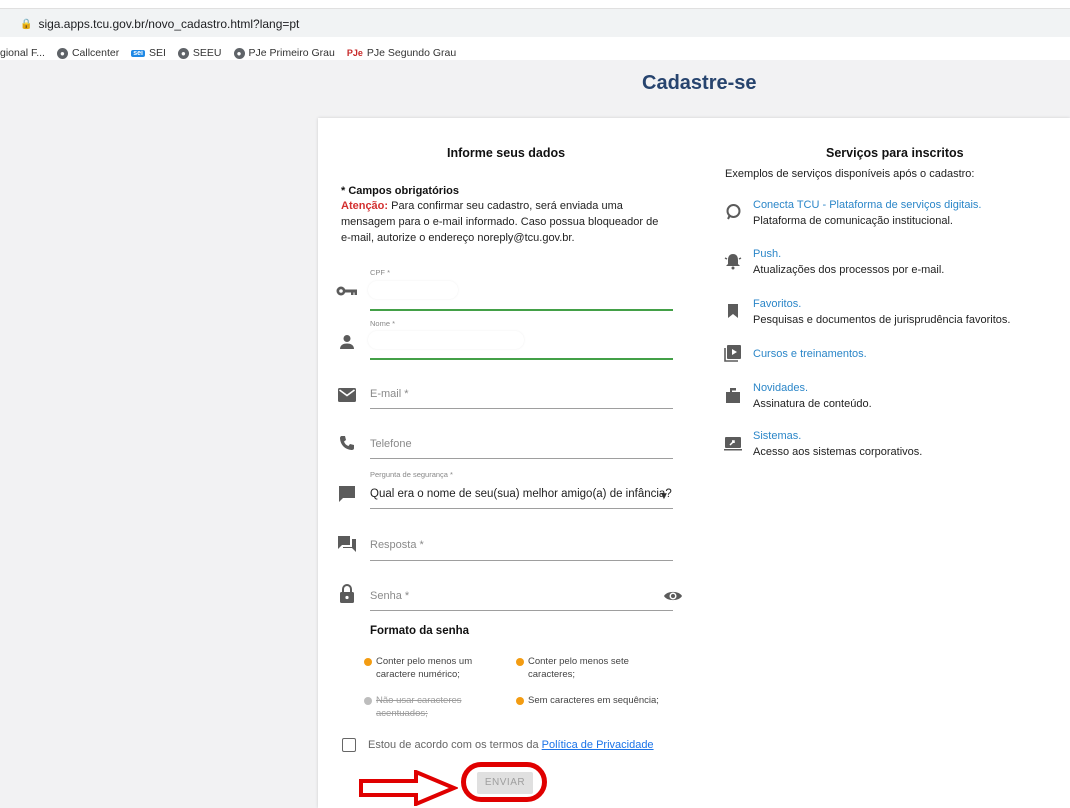 Image resolution: width=1070 pixels, height=808 pixels. What do you see at coordinates (400, 191) in the screenshot?
I see `required-note: * Campos obrigatórios` at bounding box center [400, 191].